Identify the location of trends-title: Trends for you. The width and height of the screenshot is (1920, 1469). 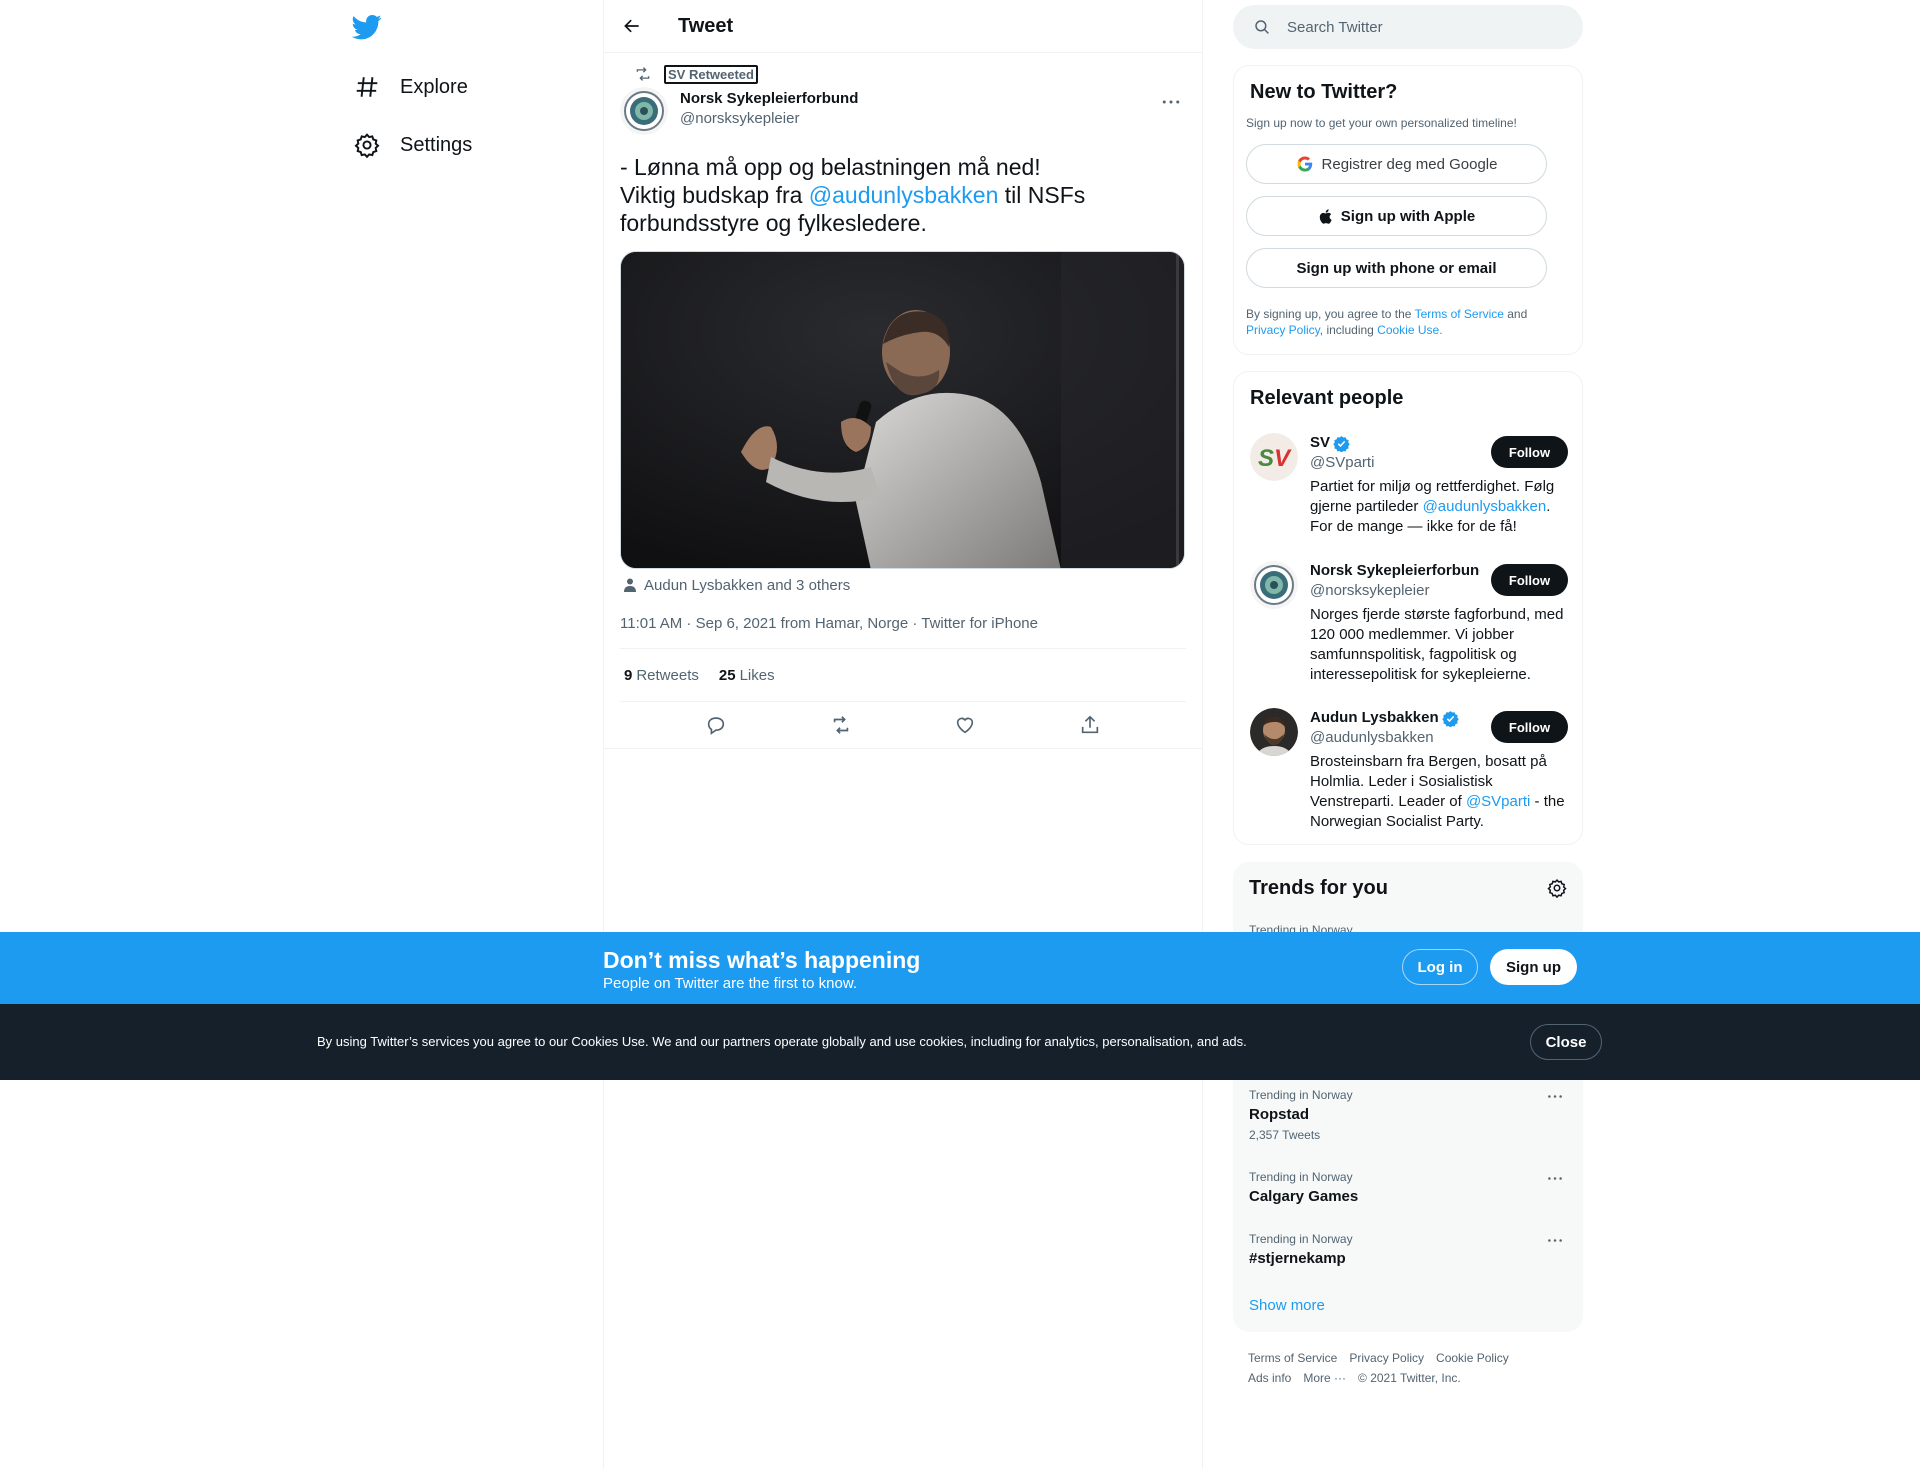
(1318, 888).